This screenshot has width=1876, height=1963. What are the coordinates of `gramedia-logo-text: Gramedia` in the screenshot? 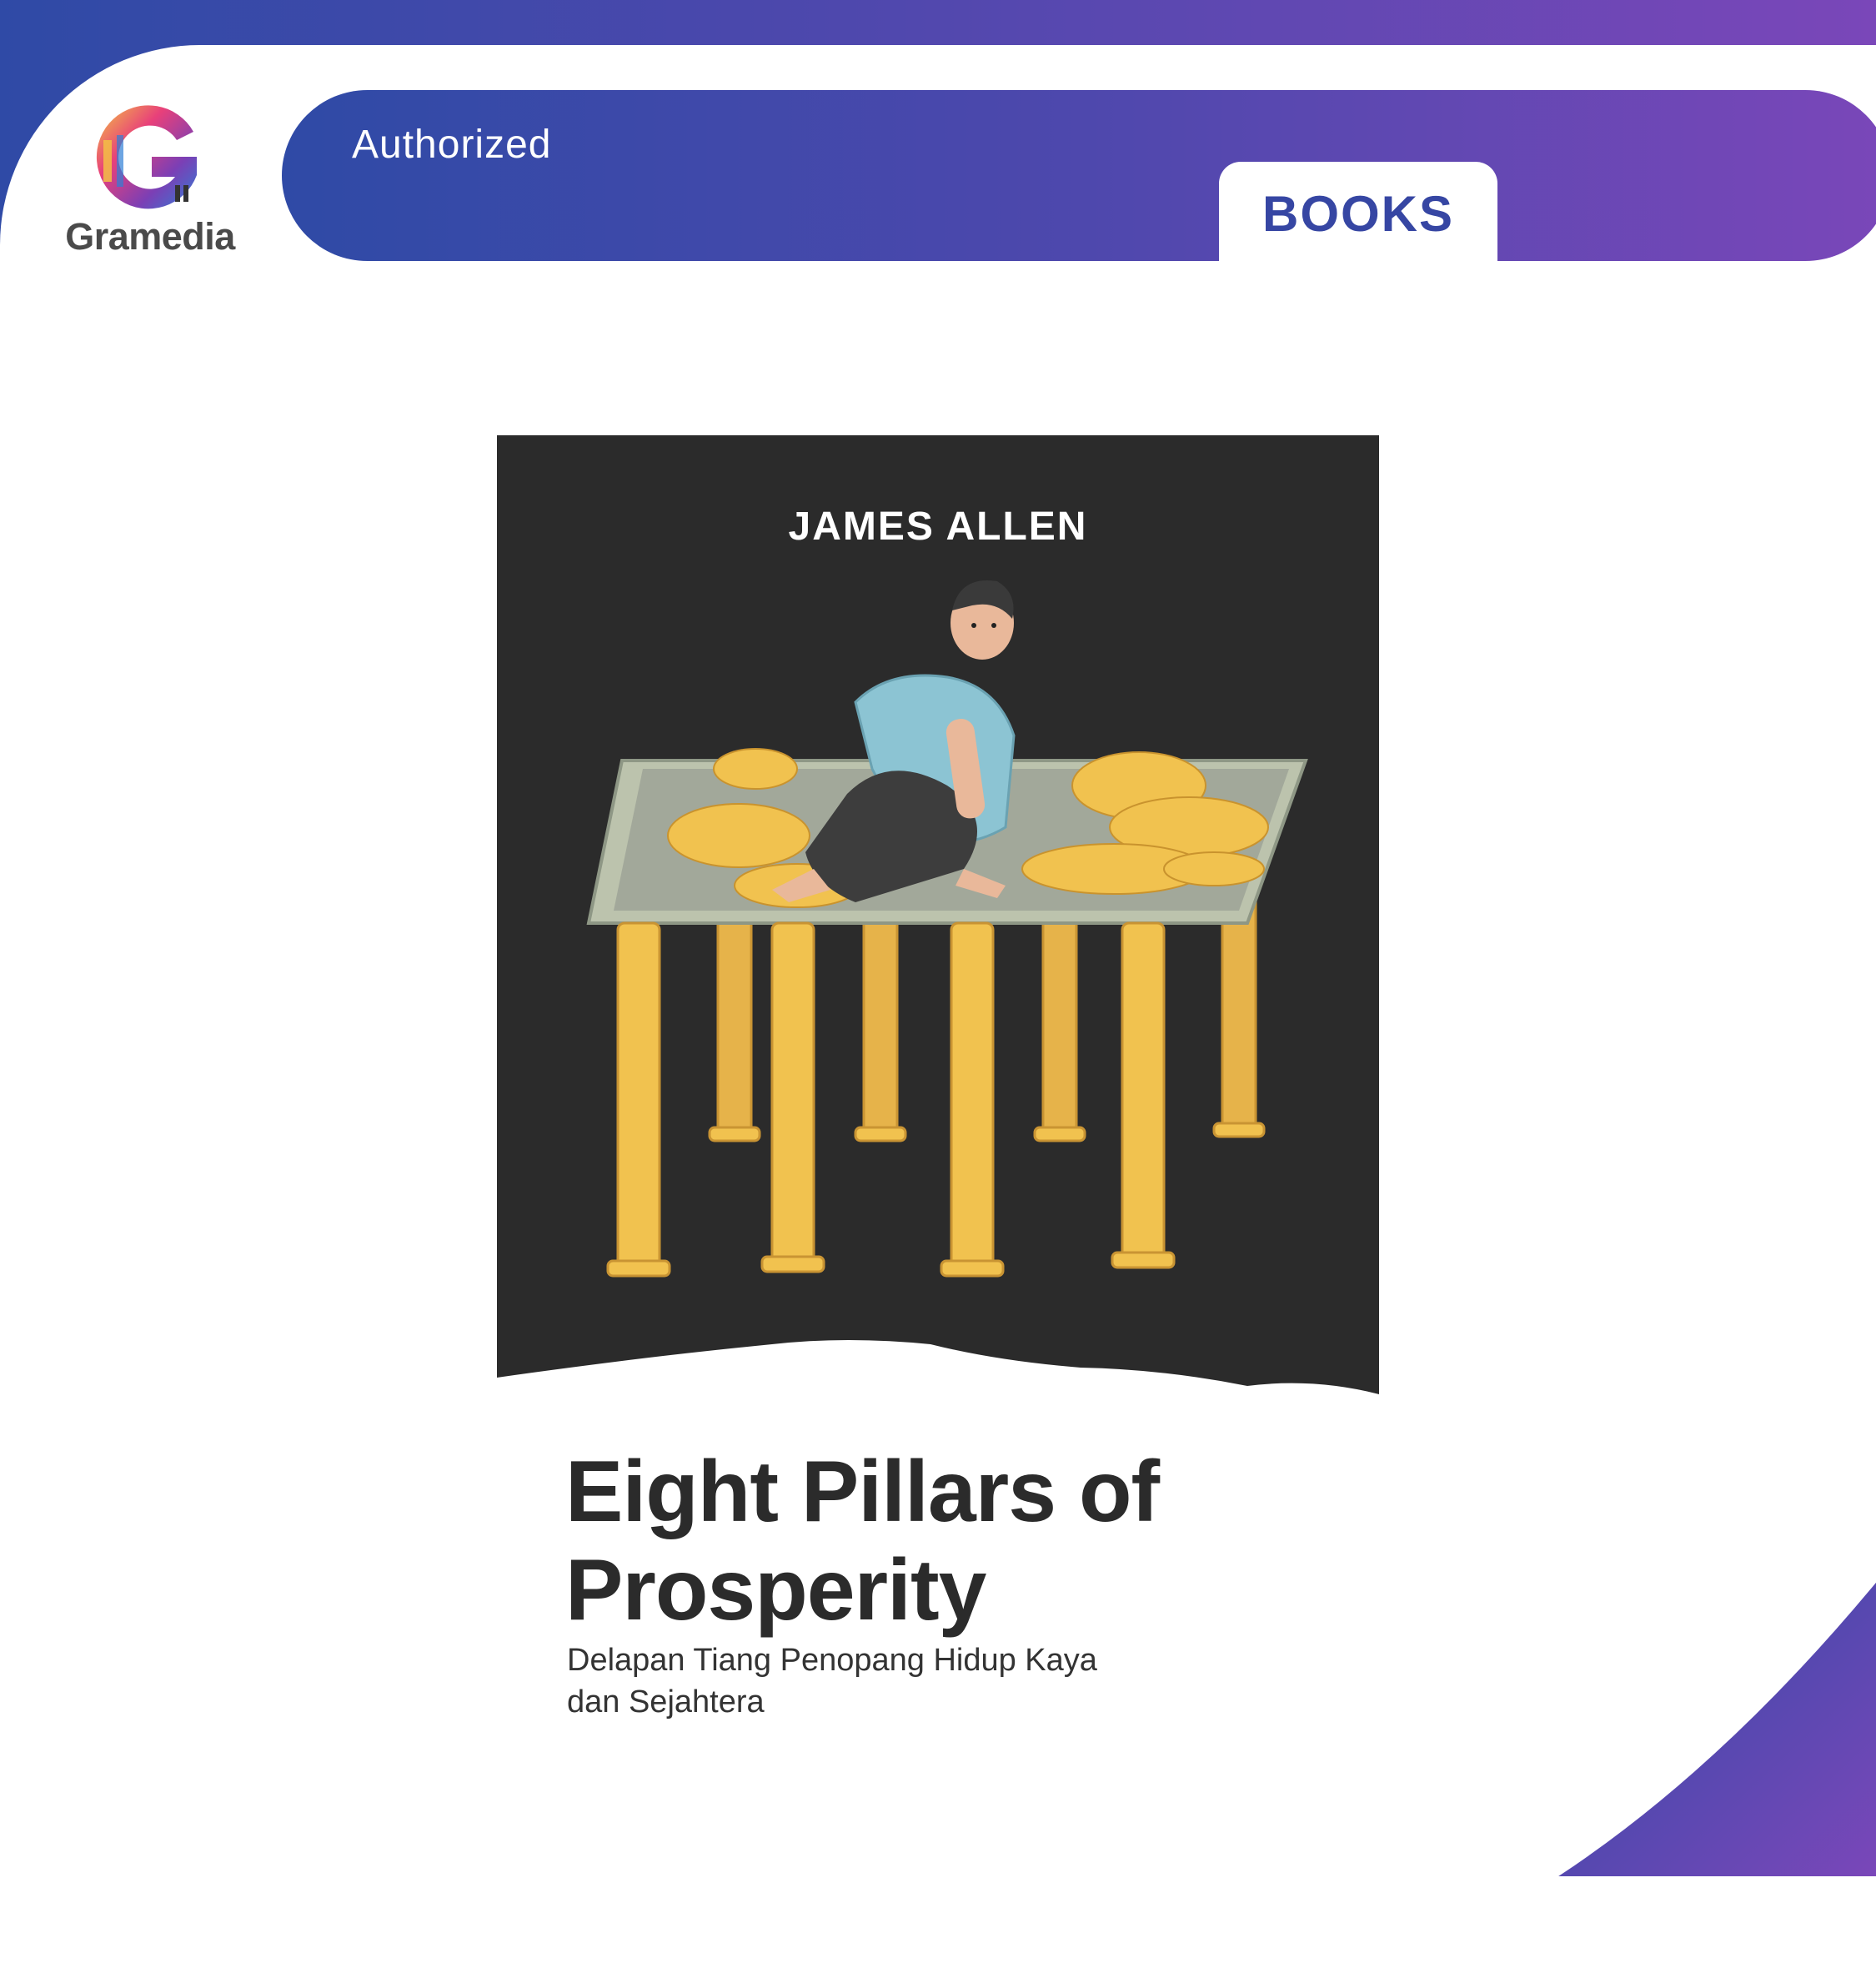 It's located at (150, 236).